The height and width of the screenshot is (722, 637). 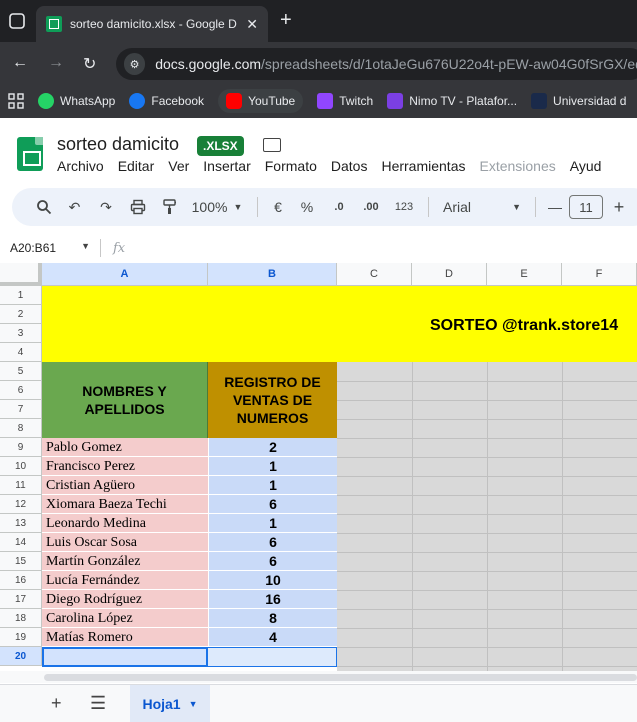 I want to click on zoom-select: 100% ▼, so click(x=217, y=207).